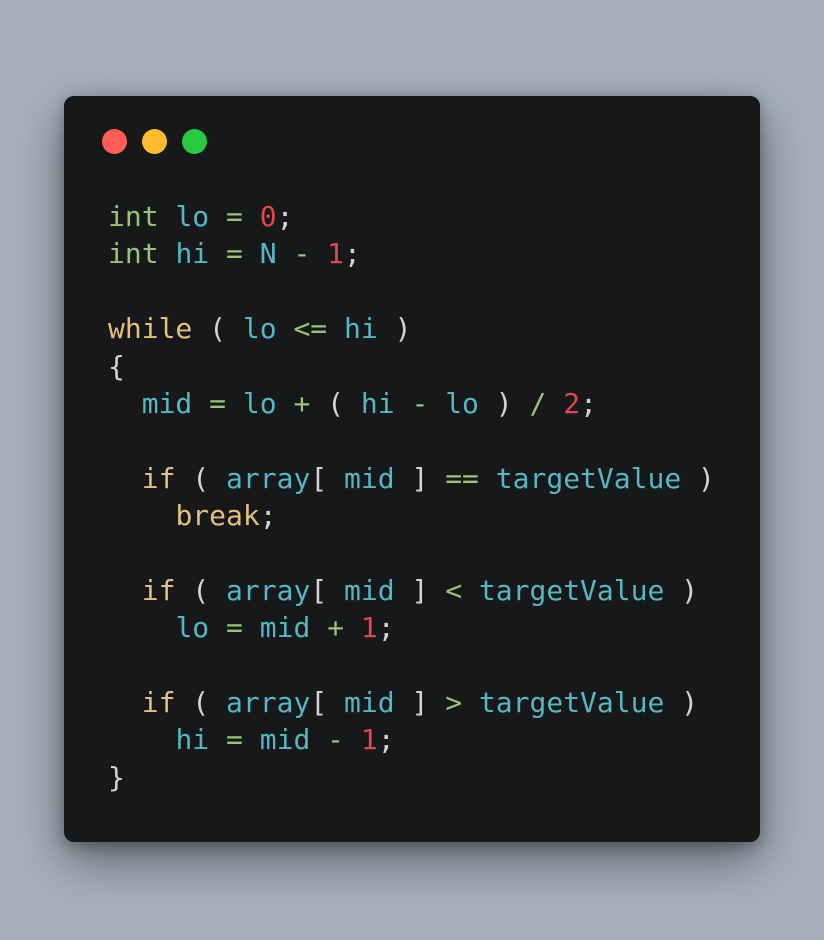 The height and width of the screenshot is (940, 824). What do you see at coordinates (572, 403) in the screenshot?
I see `code-token-number: 2` at bounding box center [572, 403].